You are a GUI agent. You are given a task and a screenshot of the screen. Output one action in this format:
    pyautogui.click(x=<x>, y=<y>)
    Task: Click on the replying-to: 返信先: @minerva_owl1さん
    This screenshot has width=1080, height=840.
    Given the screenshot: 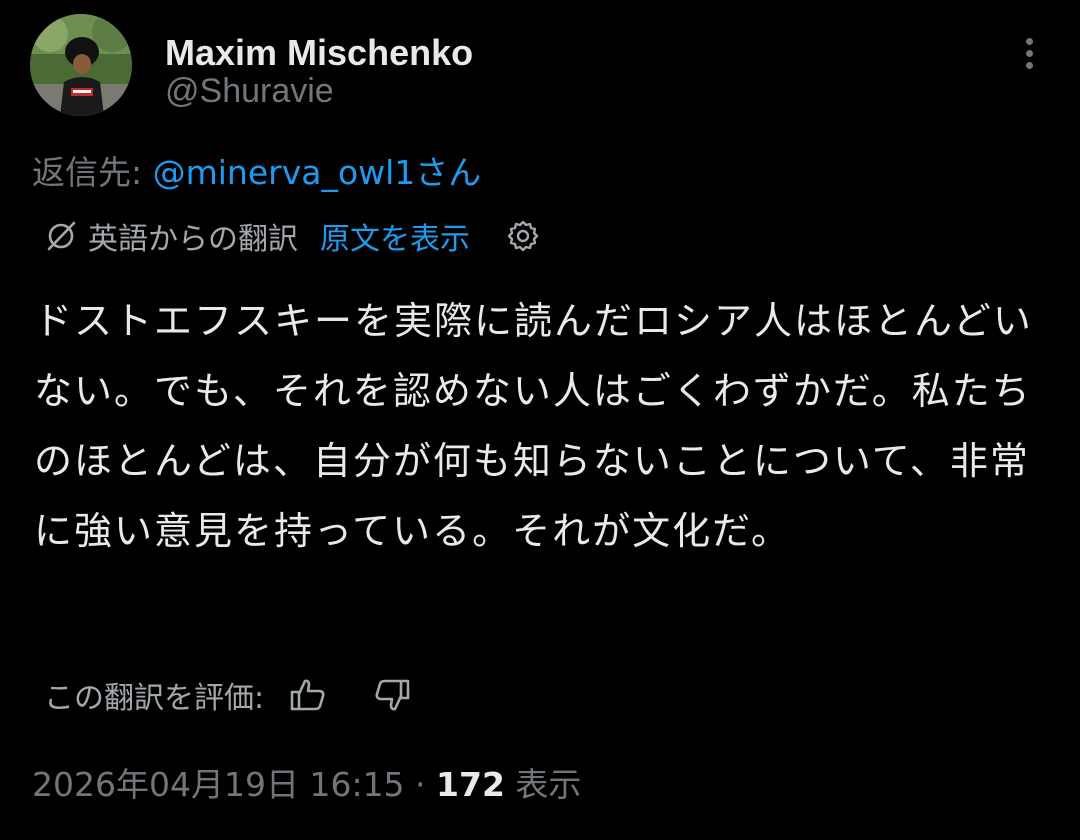 What is the action you would take?
    pyautogui.click(x=256, y=170)
    